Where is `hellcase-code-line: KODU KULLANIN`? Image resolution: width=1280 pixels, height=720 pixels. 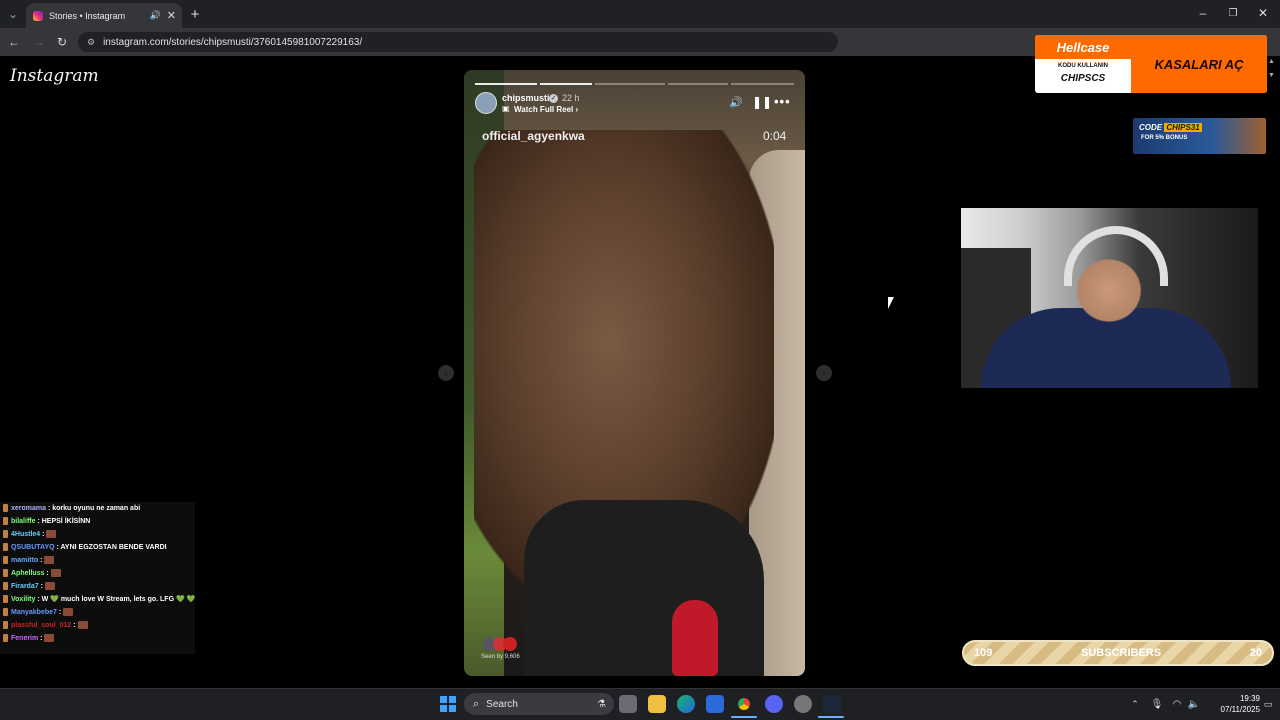 hellcase-code-line: KODU KULLANIN is located at coordinates (1083, 66).